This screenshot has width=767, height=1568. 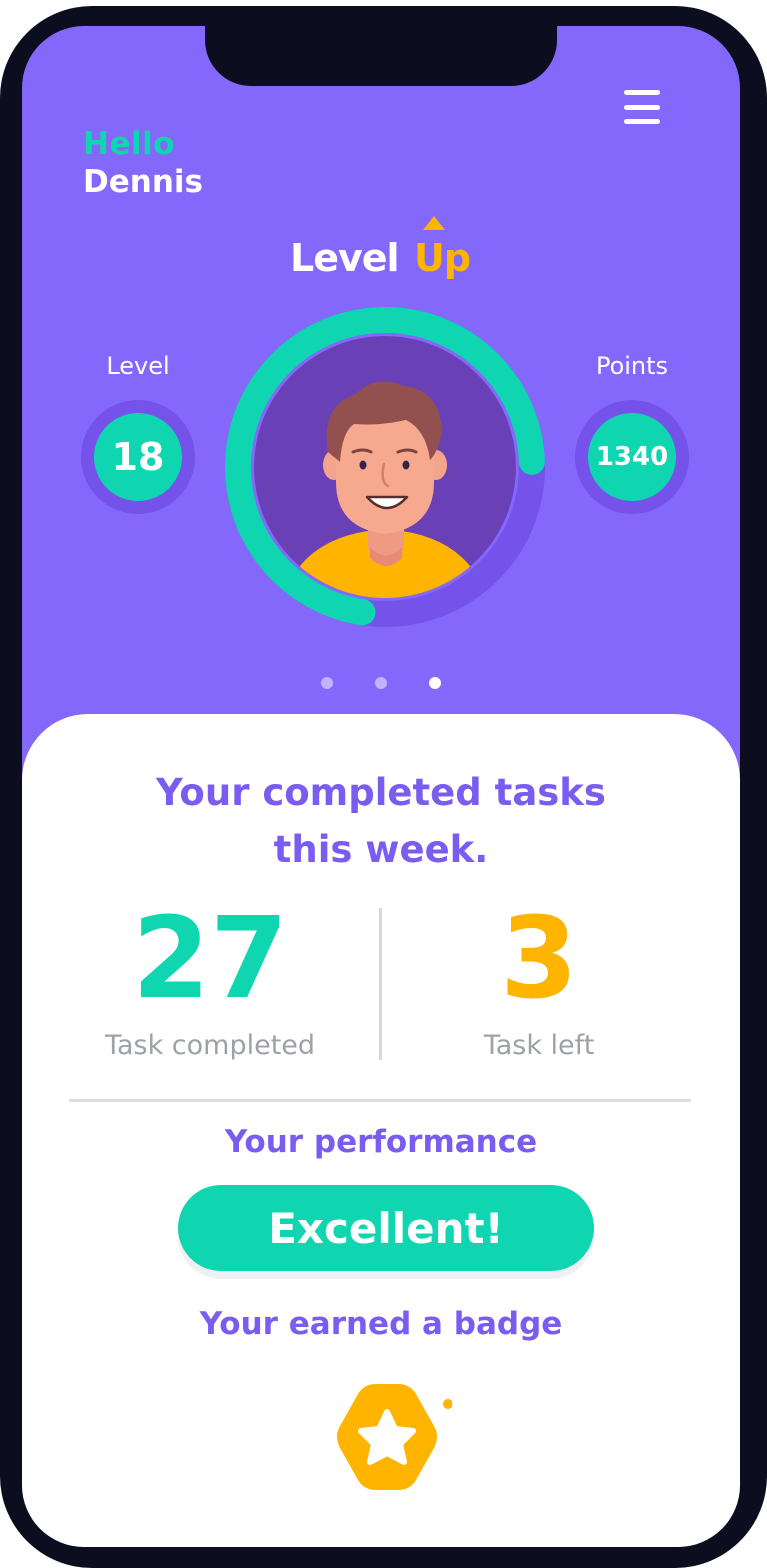 I want to click on right-eye, so click(x=406, y=465).